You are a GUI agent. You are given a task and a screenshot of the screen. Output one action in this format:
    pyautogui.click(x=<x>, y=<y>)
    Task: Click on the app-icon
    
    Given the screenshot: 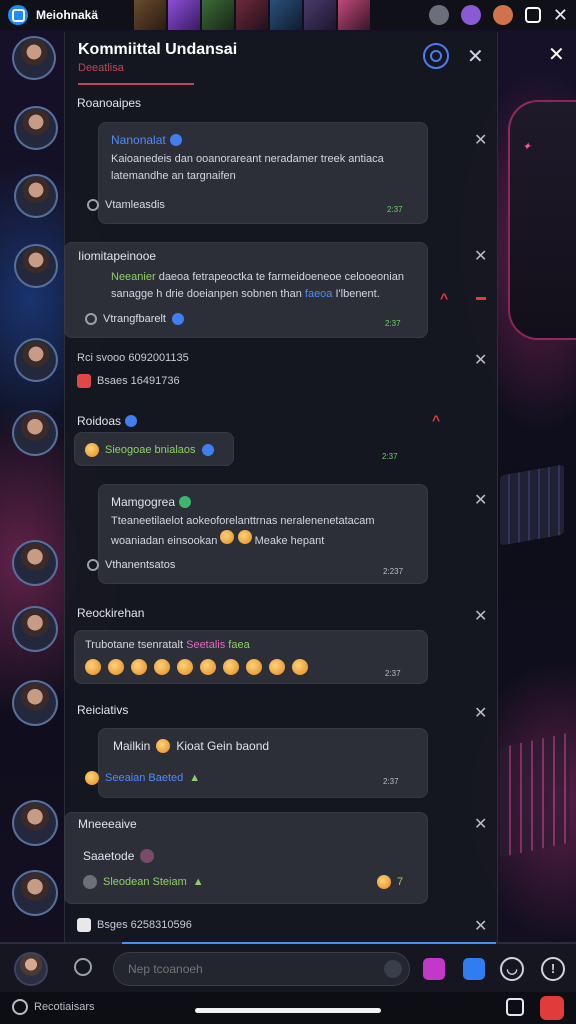 What is the action you would take?
    pyautogui.click(x=18, y=15)
    